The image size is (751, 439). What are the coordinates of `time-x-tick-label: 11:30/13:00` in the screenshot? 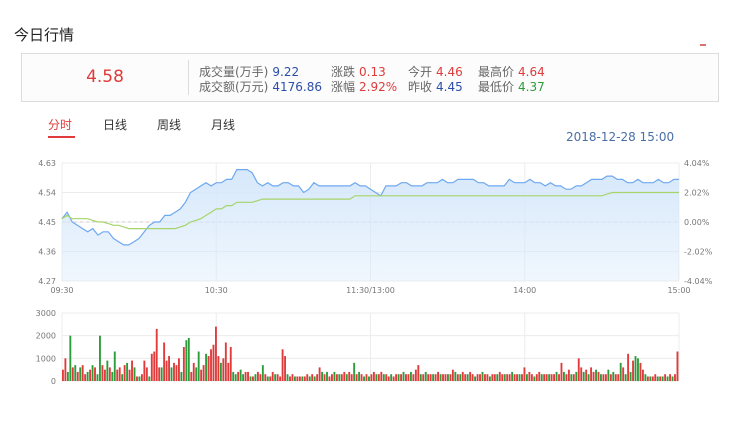 It's located at (370, 290).